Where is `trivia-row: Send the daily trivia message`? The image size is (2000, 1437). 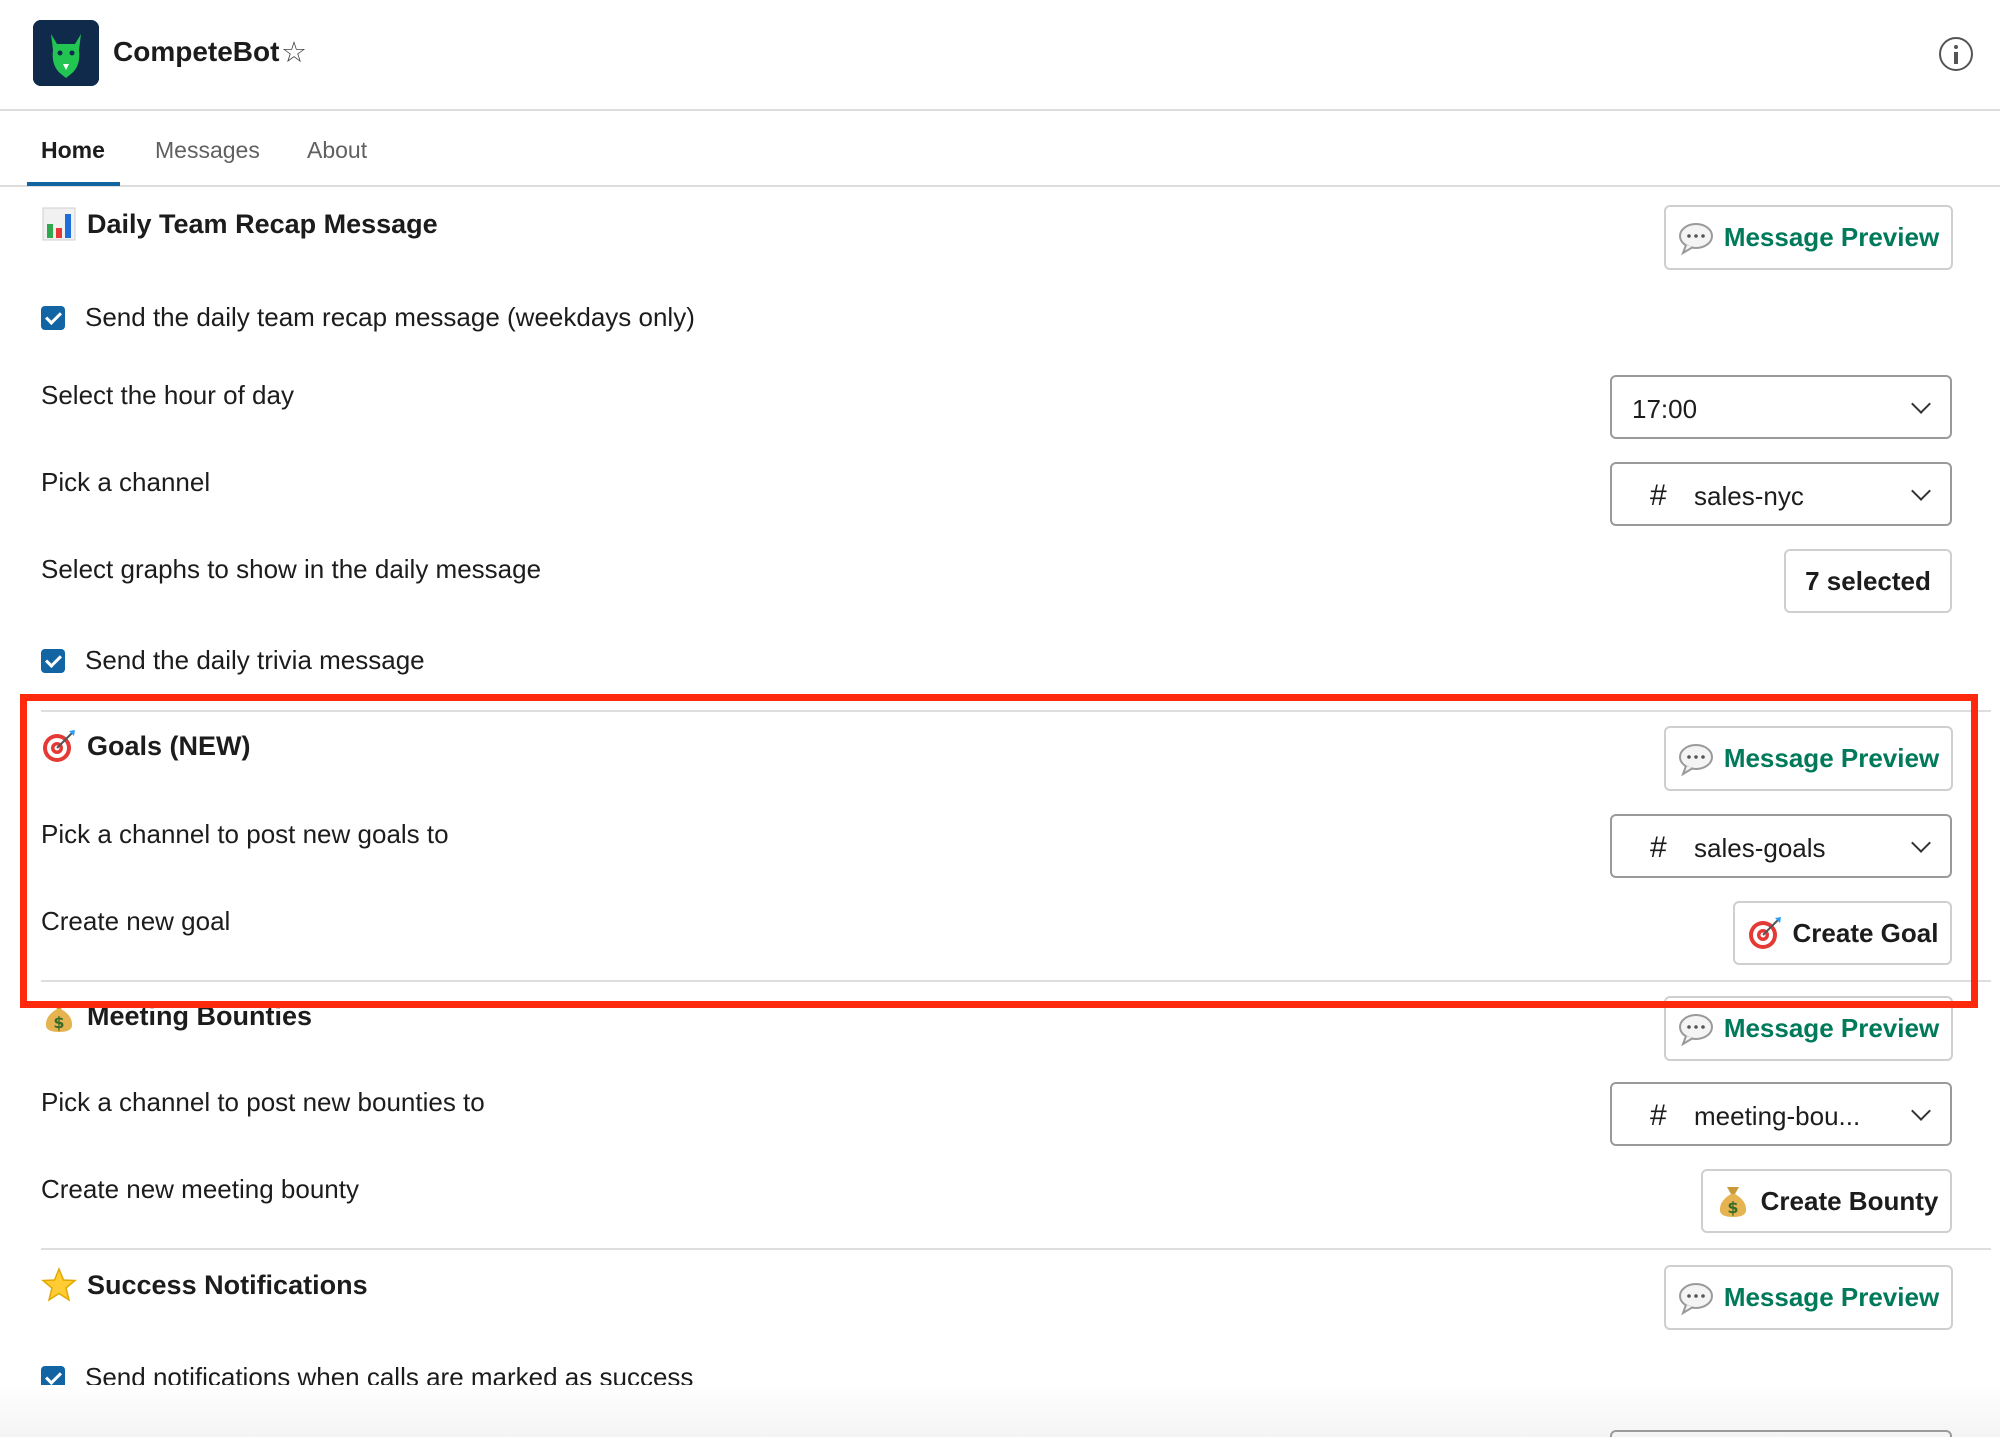 trivia-row: Send the daily trivia message is located at coordinates (233, 660).